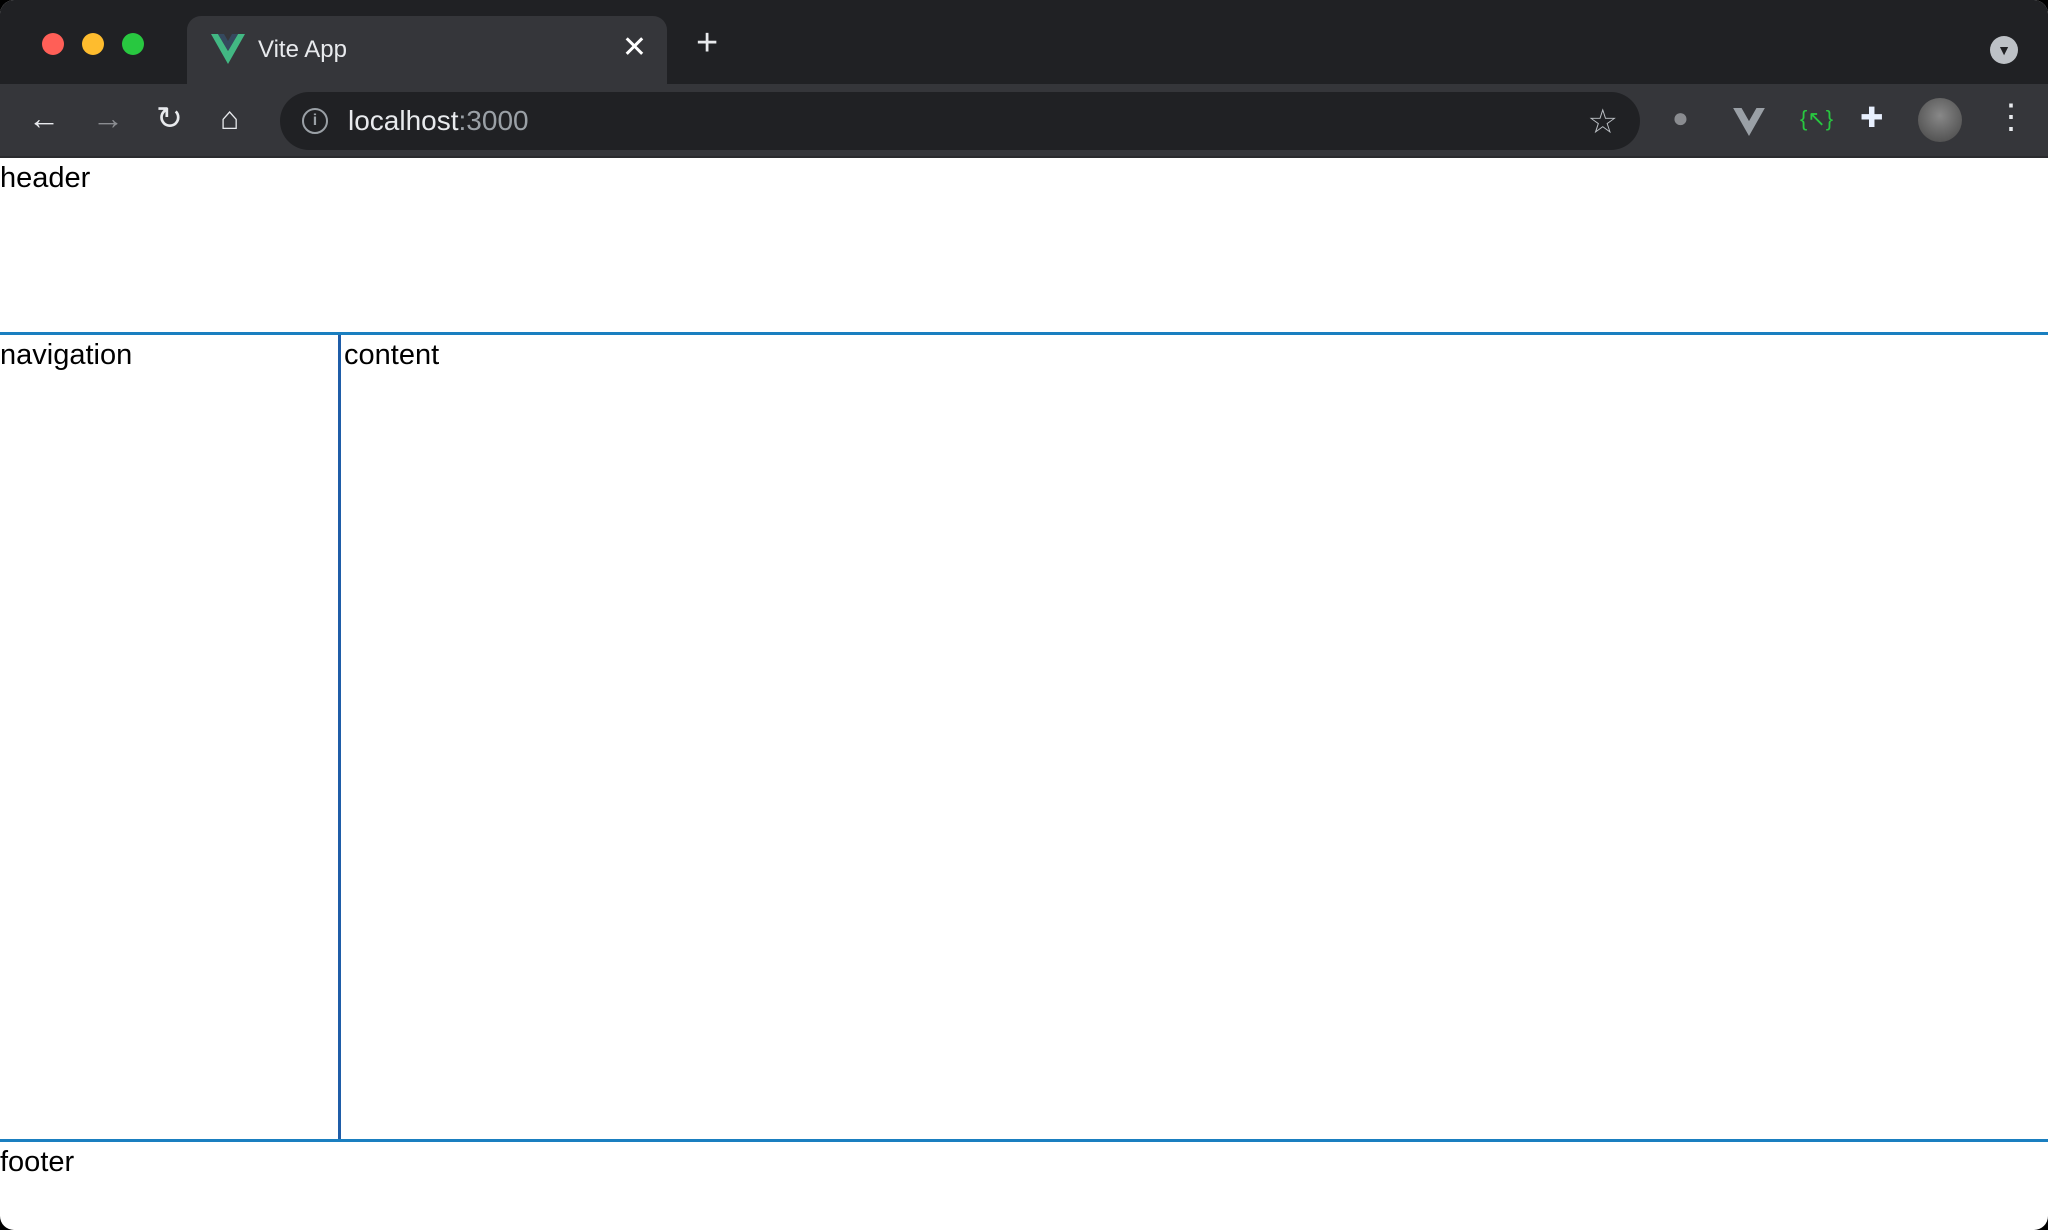 This screenshot has width=2048, height=1230. Describe the element at coordinates (44, 118) in the screenshot. I see `back-icon: ←` at that location.